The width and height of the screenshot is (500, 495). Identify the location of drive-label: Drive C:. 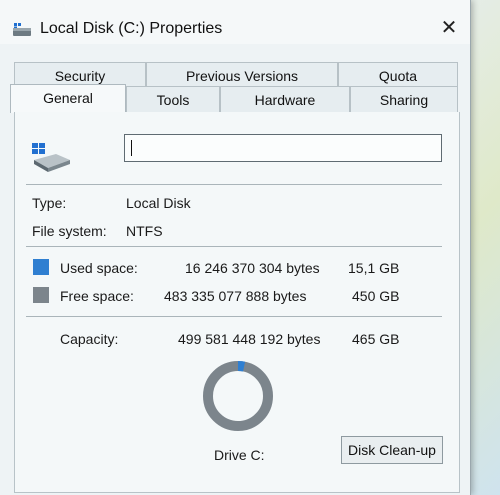
(239, 455).